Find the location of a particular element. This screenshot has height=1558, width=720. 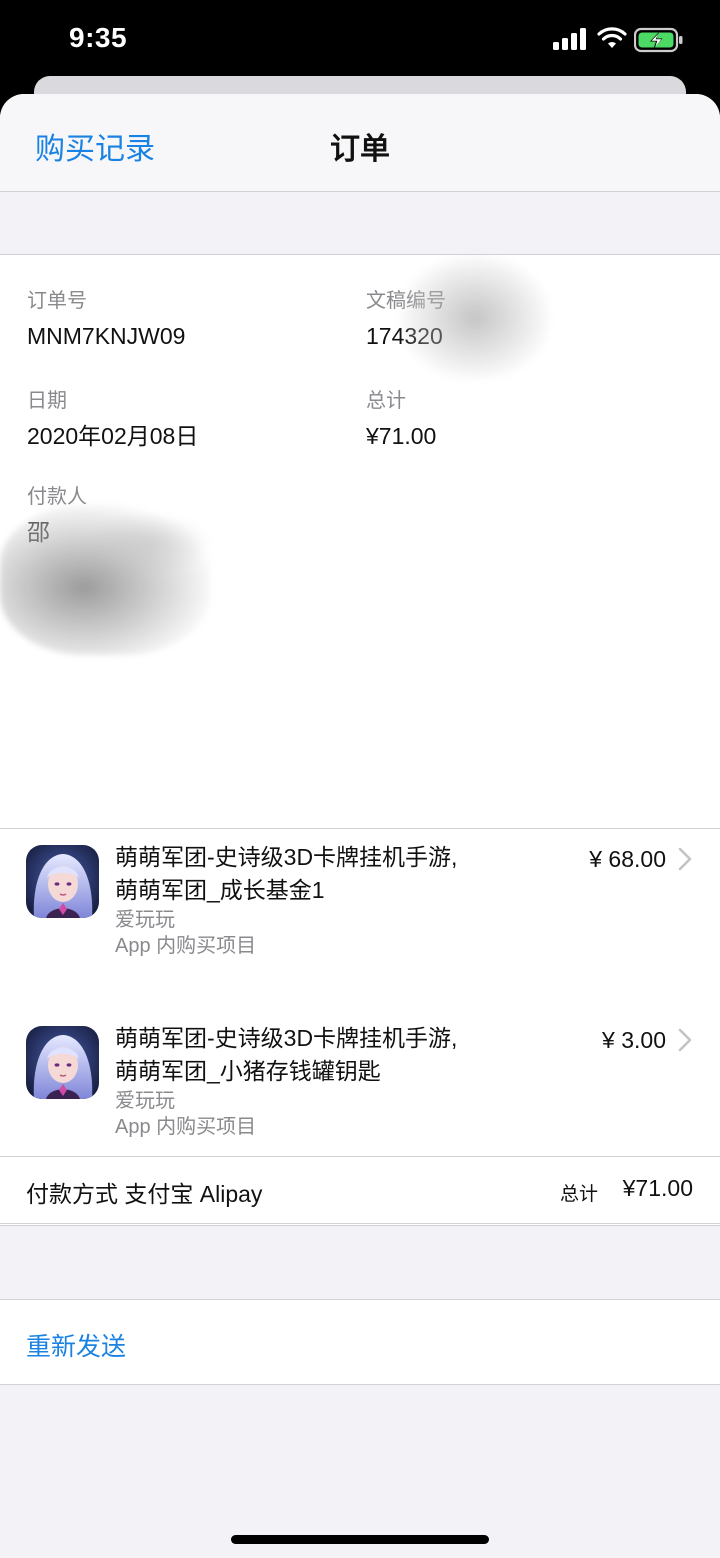

item-price: ¥ 68.00 is located at coordinates (627, 859).